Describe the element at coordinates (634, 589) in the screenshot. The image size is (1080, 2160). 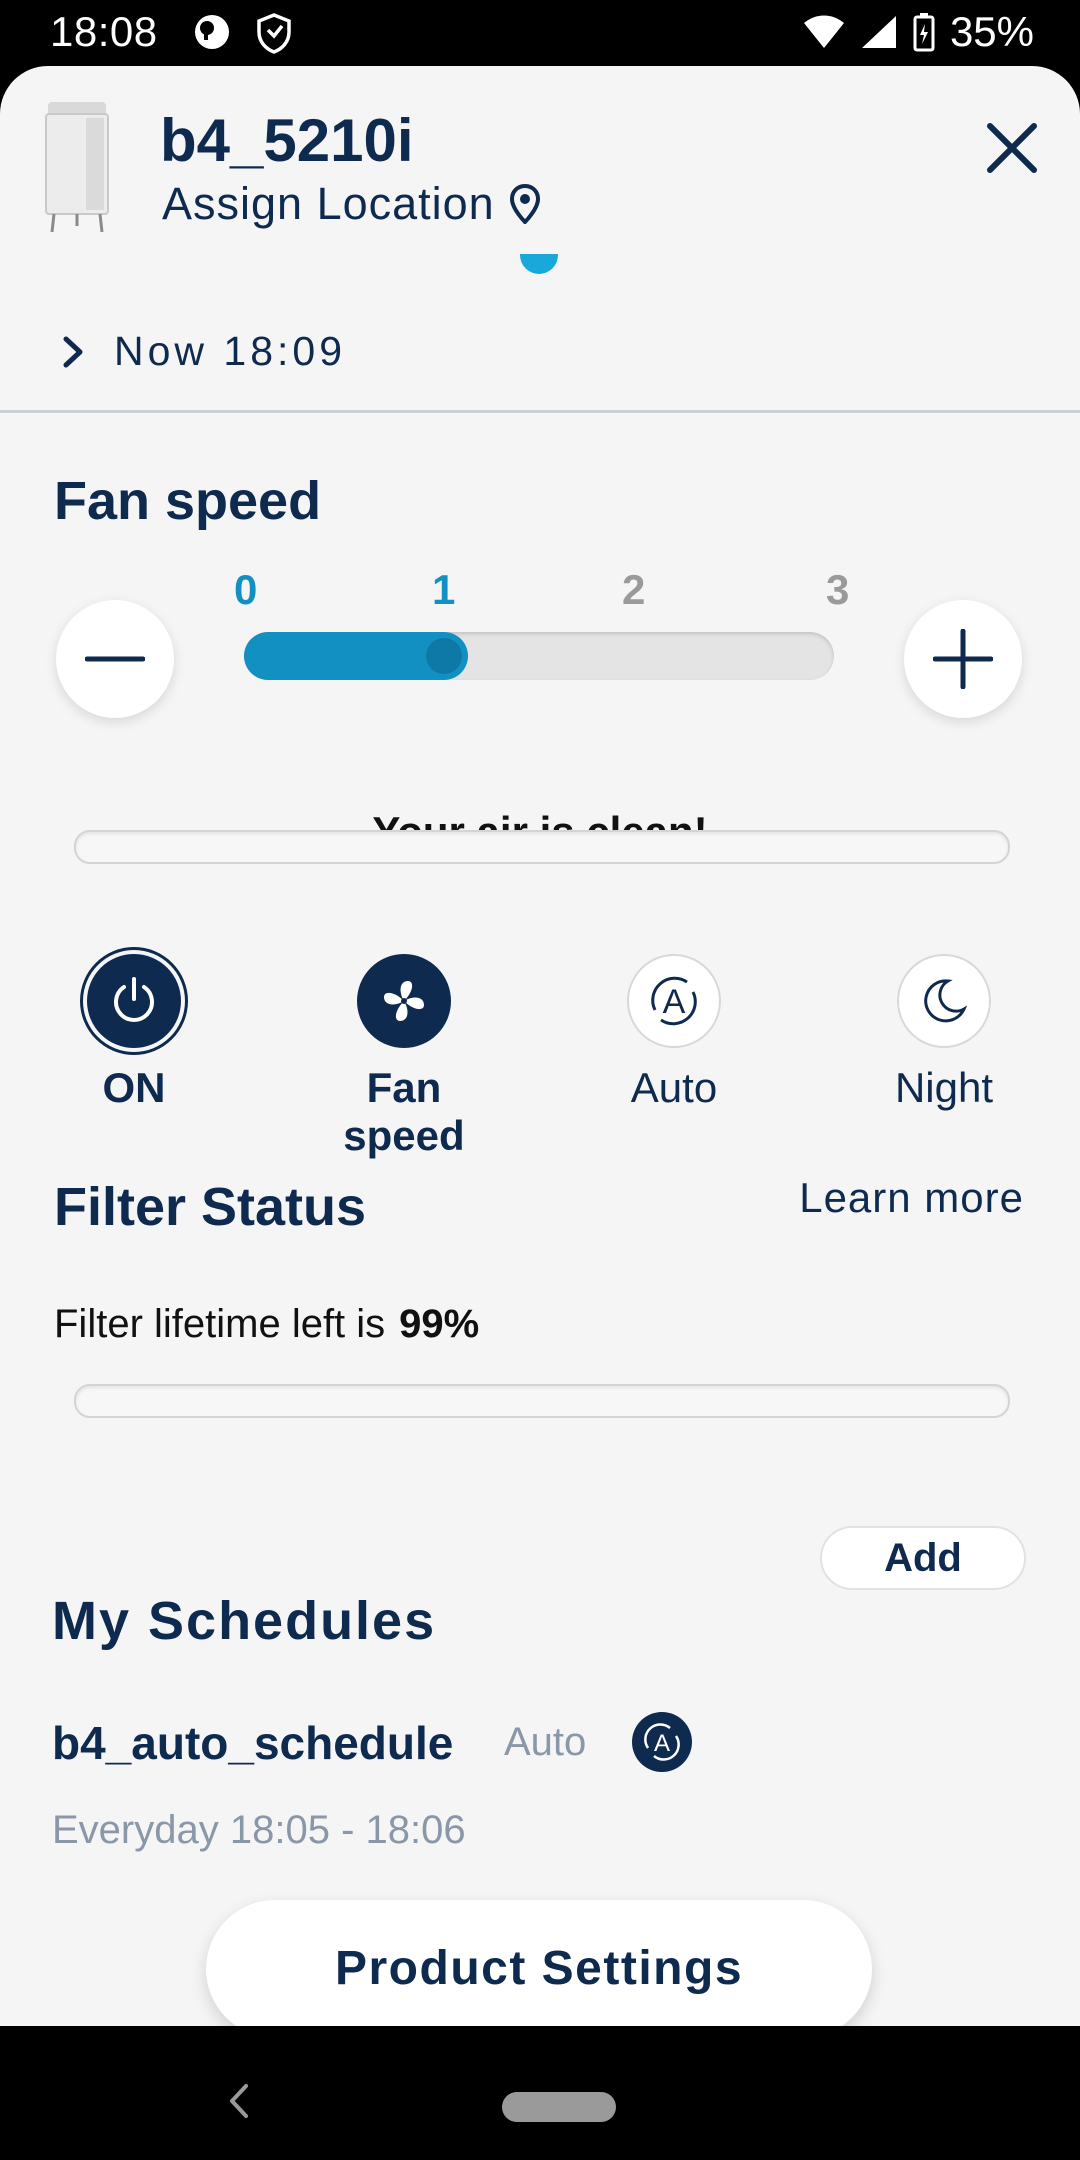
I see `speed-tick-2: 2` at that location.